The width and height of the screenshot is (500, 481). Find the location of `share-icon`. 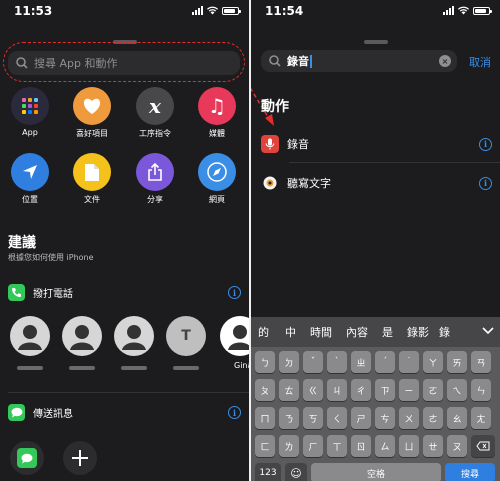

share-icon is located at coordinates (155, 172).